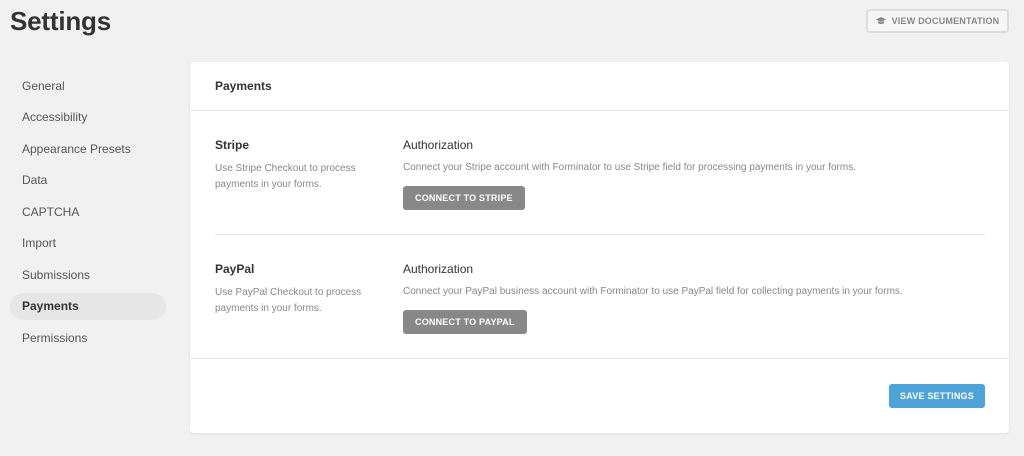 Image resolution: width=1024 pixels, height=456 pixels. I want to click on sidebar-item-permissions: Permissions, so click(88, 337).